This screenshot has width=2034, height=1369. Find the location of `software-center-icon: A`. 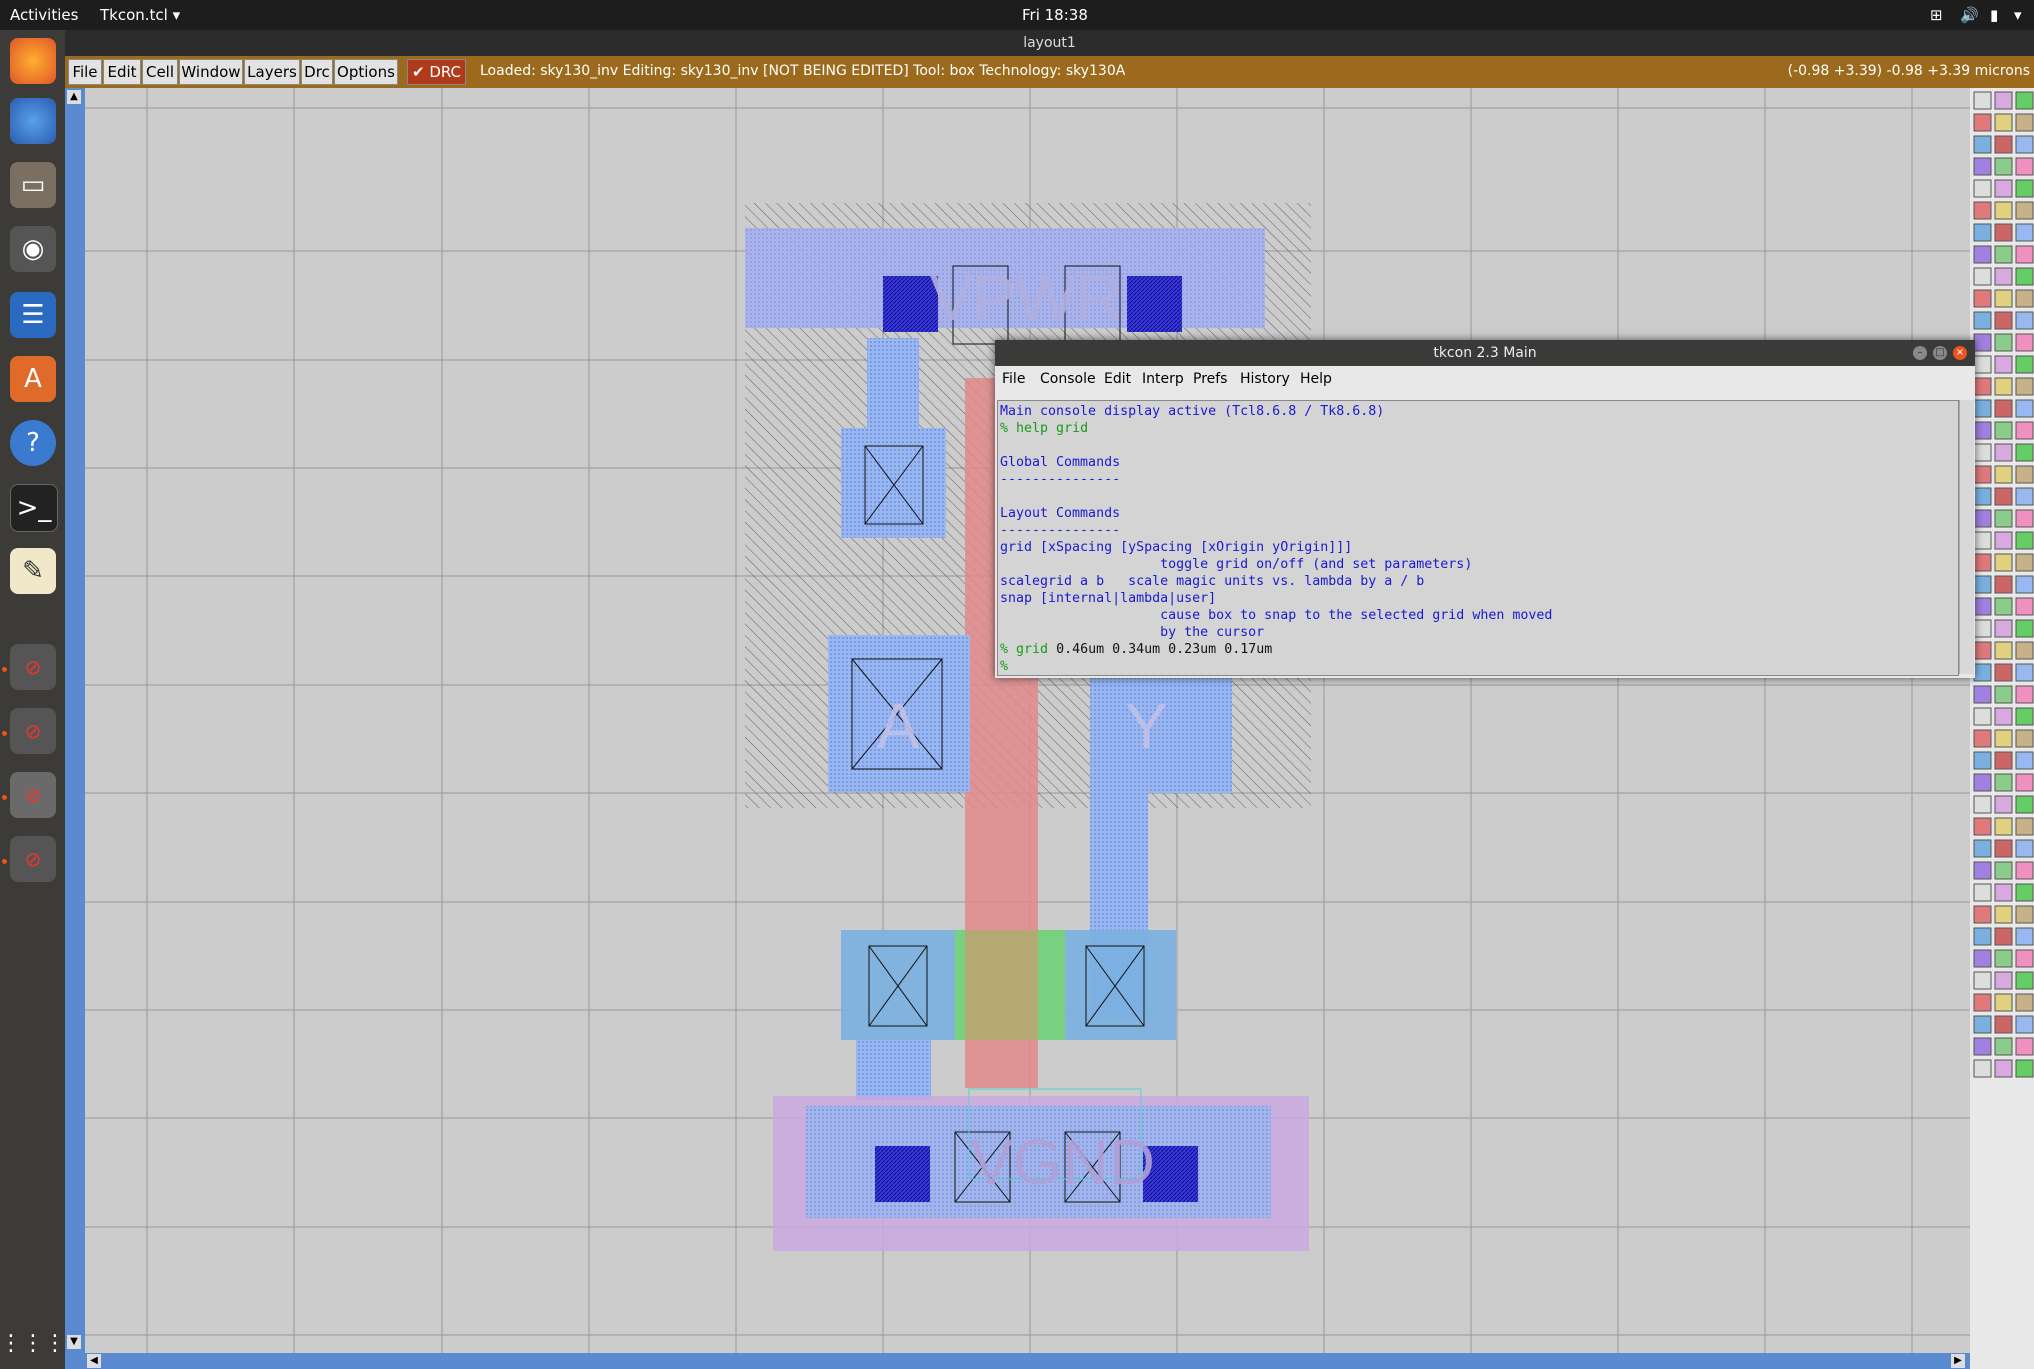

software-center-icon: A is located at coordinates (33, 379).